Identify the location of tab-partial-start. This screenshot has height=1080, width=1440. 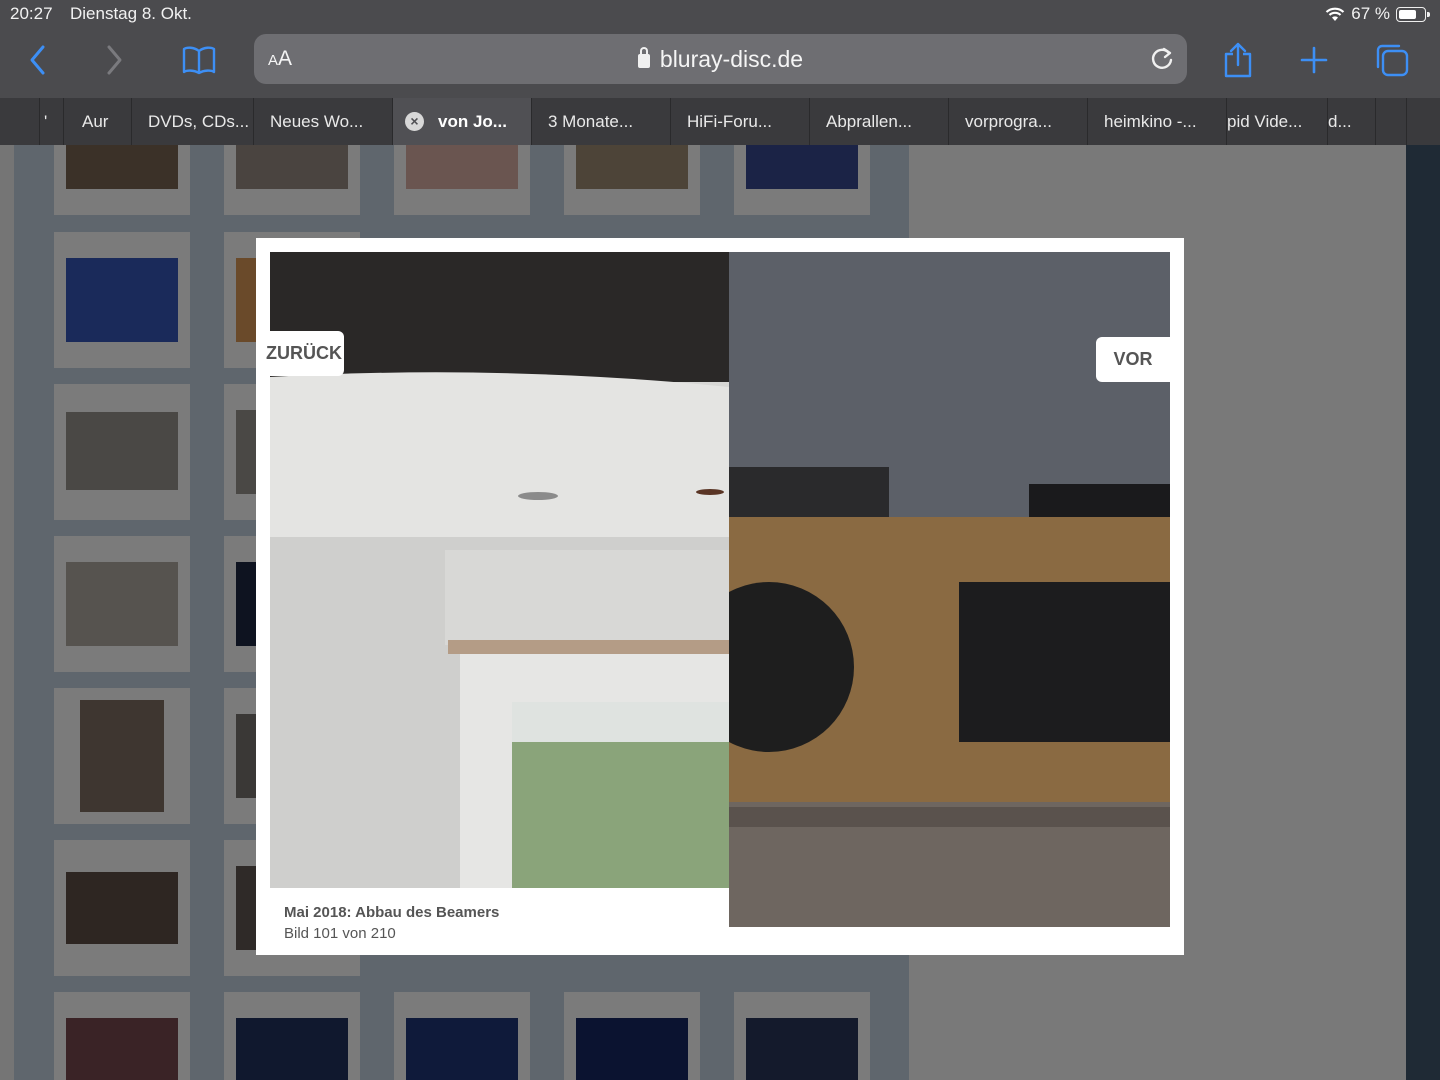
(20, 121).